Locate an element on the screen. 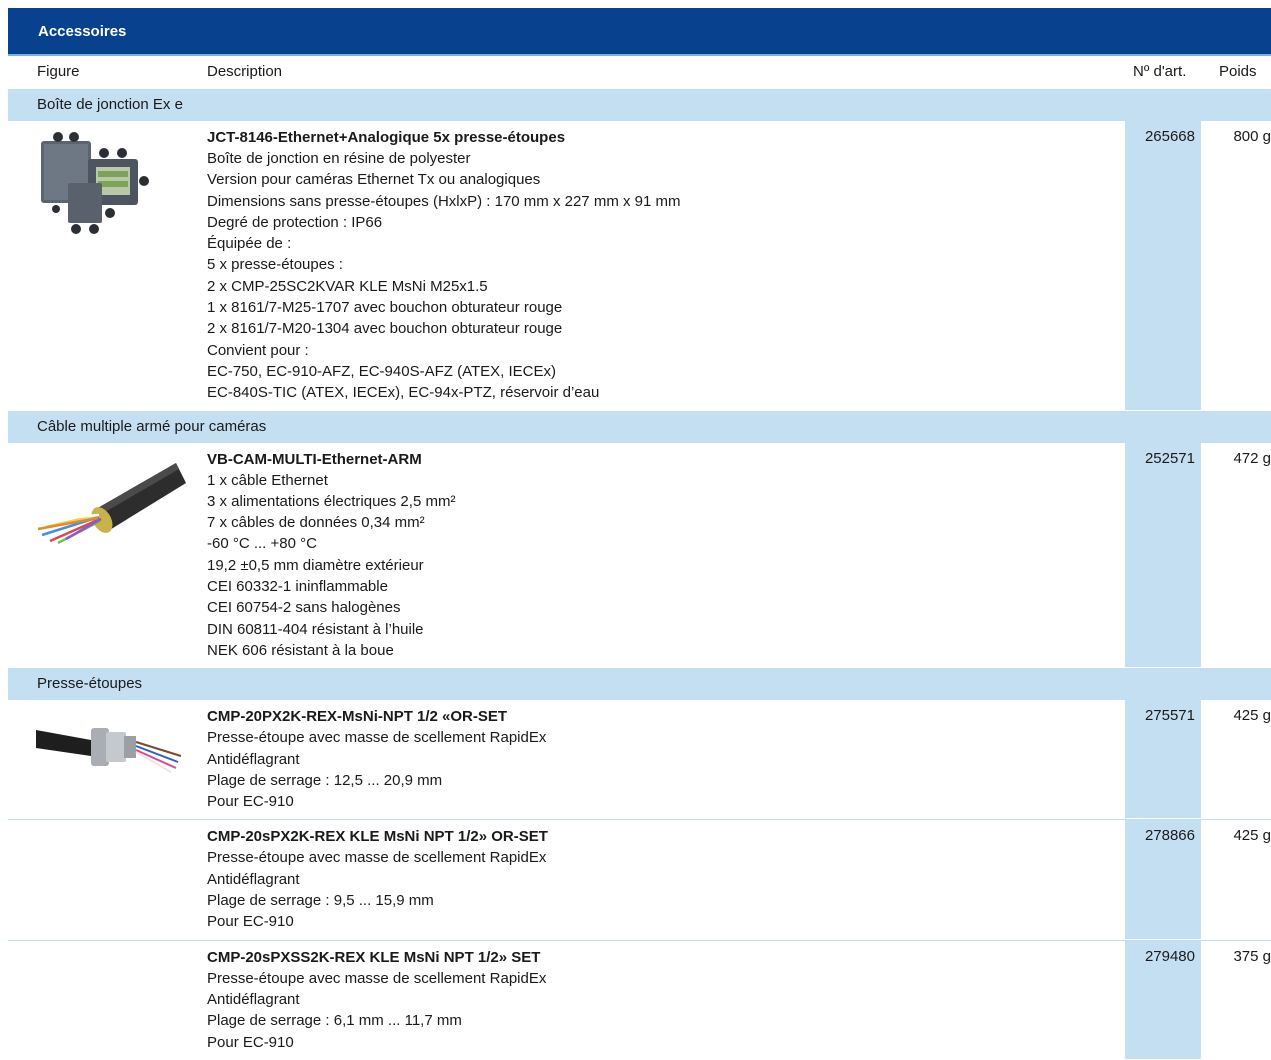  group-cable-glands: Presse-étoupes is located at coordinates (639, 684).